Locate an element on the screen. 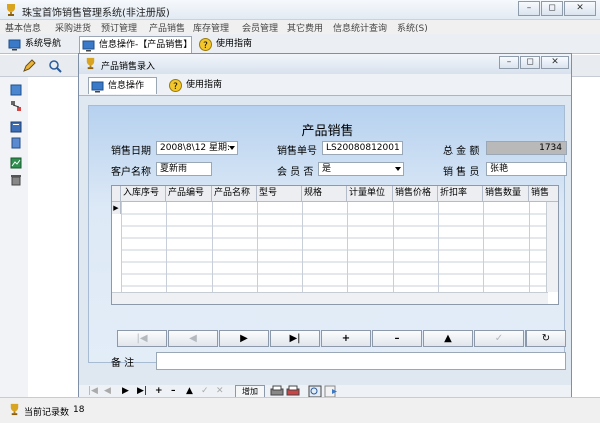  col-unit: 计量单位 is located at coordinates (370, 194).